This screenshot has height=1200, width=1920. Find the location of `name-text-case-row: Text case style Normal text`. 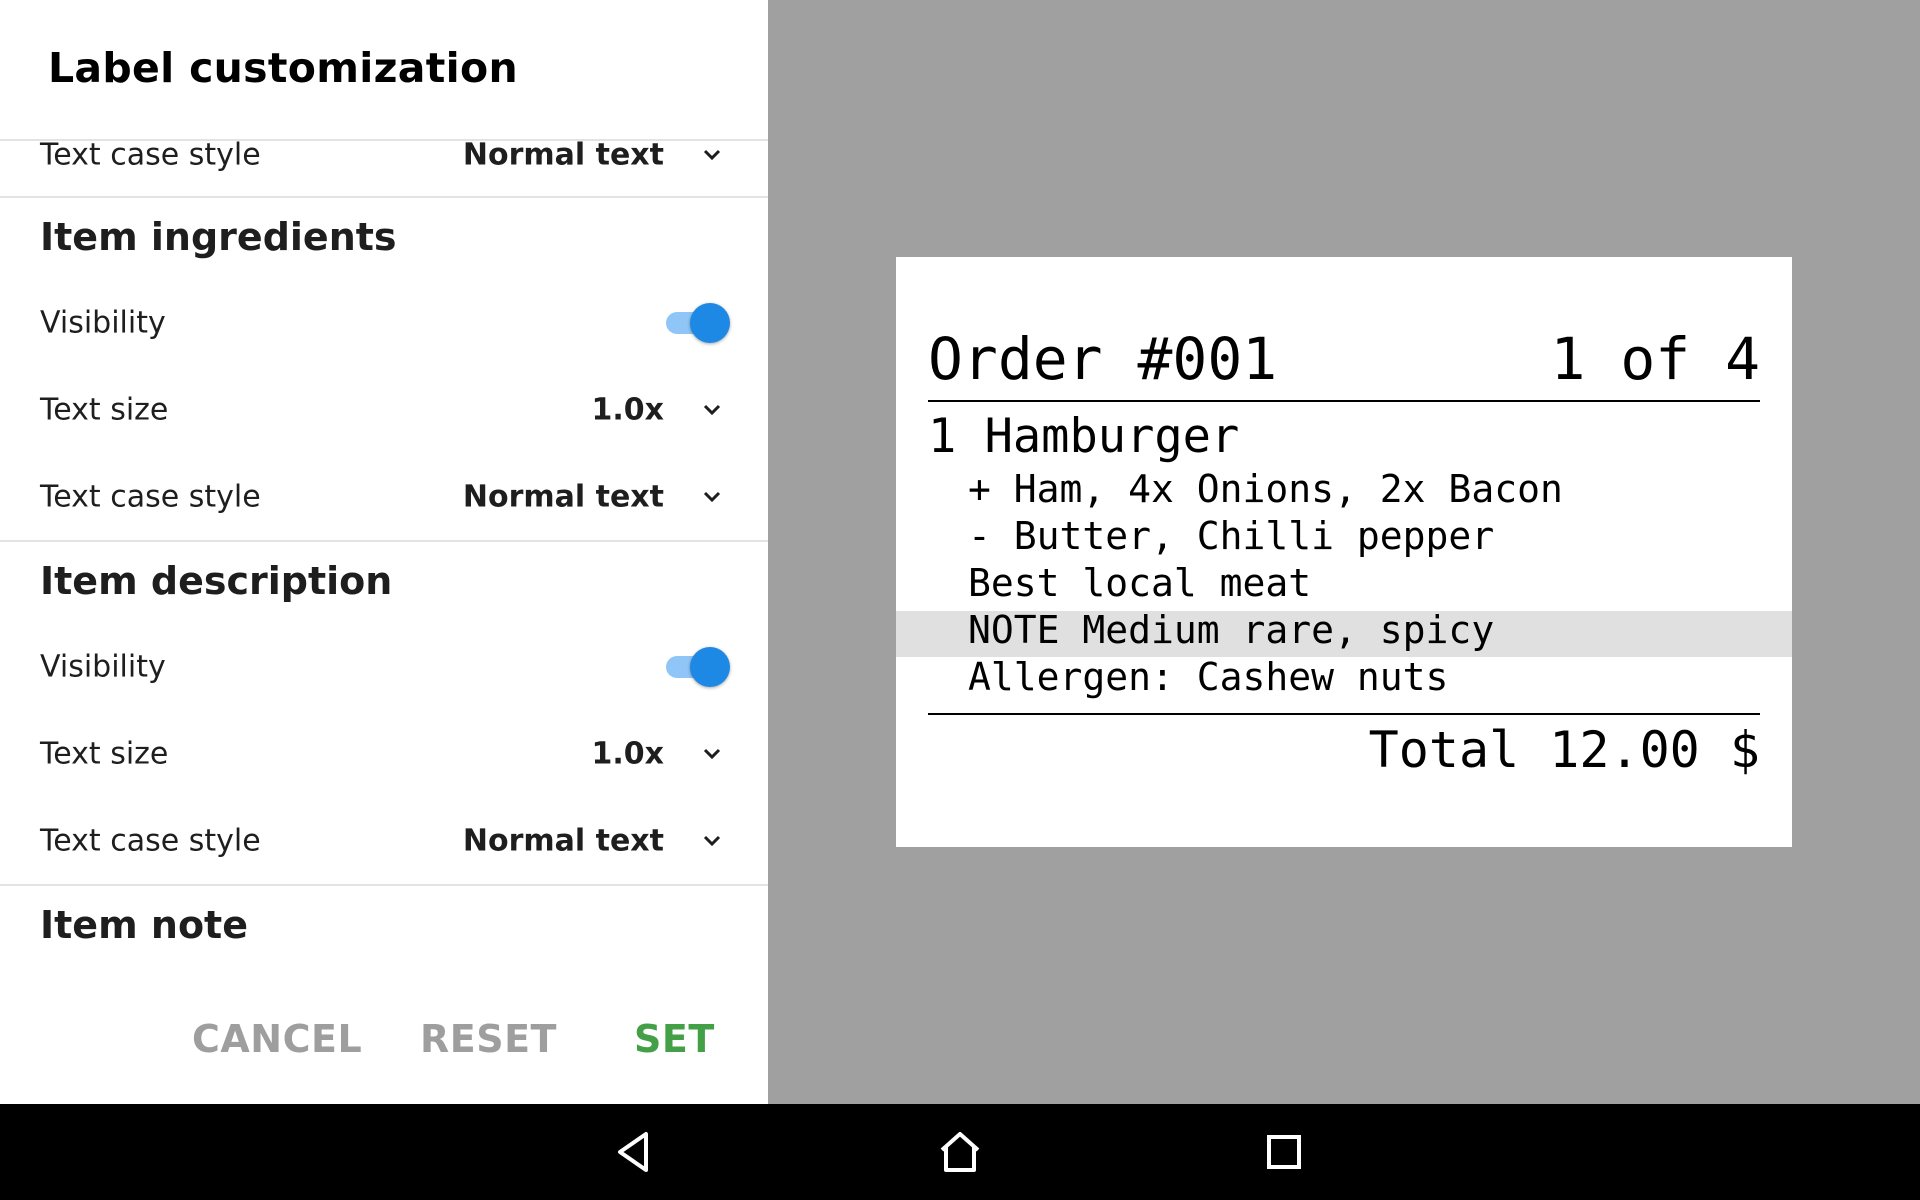

name-text-case-row: Text case style Normal text is located at coordinates (385, 163).